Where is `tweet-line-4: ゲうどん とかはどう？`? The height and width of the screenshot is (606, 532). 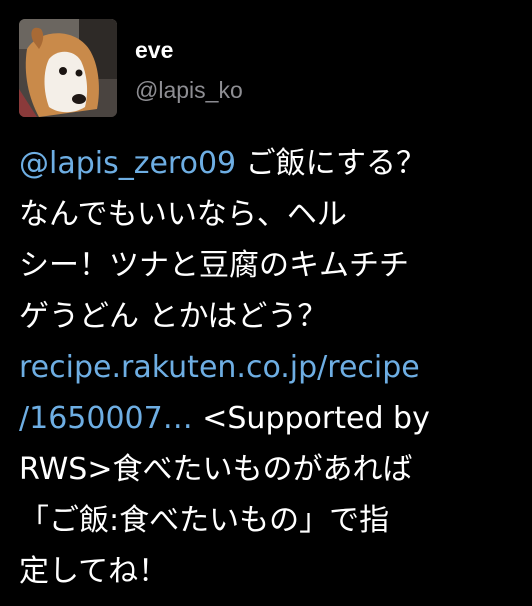 tweet-line-4: ゲうどん とかはどう？ is located at coordinates (173, 316).